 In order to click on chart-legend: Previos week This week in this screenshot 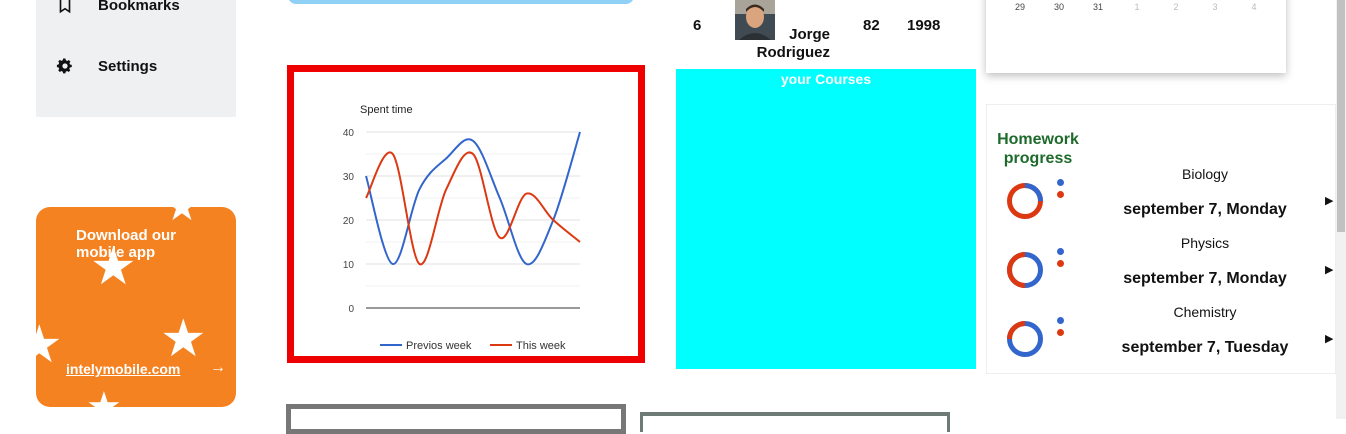, I will do `click(473, 346)`.